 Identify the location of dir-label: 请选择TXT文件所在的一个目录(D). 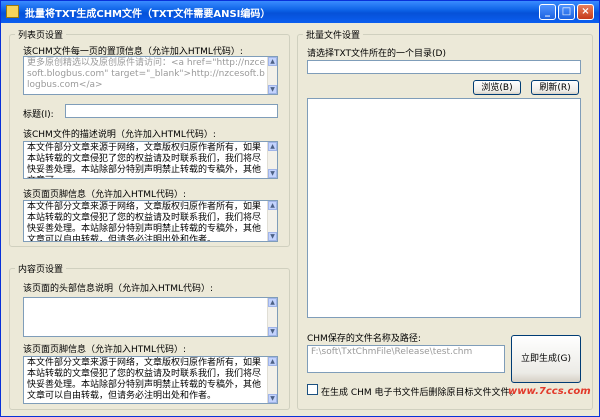
(376, 54).